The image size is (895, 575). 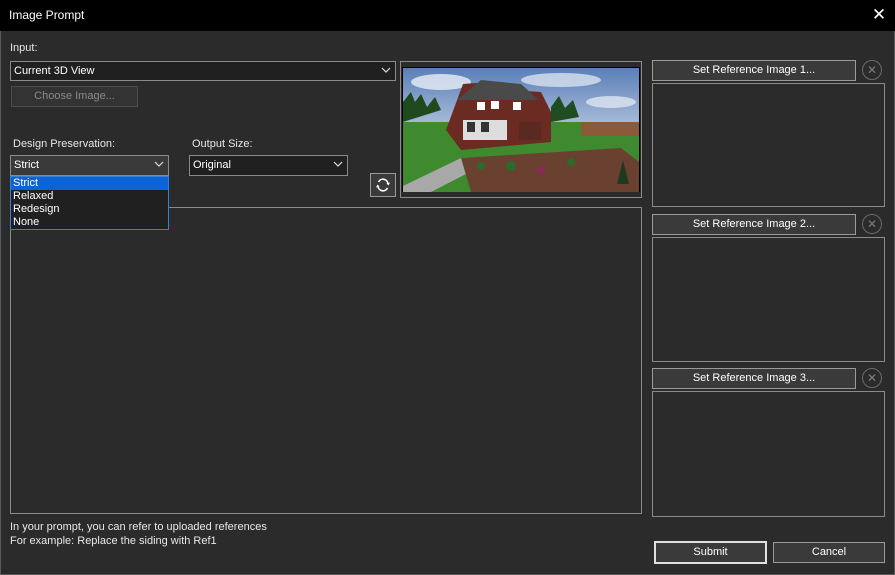 What do you see at coordinates (222, 144) in the screenshot?
I see `output-size-label: Output Size:` at bounding box center [222, 144].